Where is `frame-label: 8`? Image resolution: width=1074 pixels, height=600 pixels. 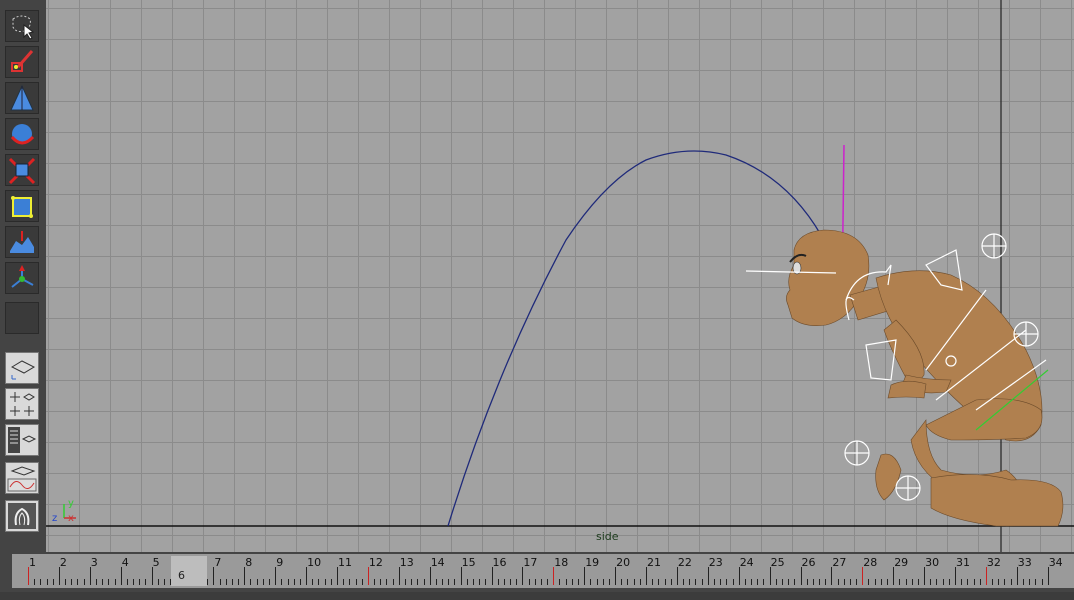
frame-label: 8 is located at coordinates (249, 562).